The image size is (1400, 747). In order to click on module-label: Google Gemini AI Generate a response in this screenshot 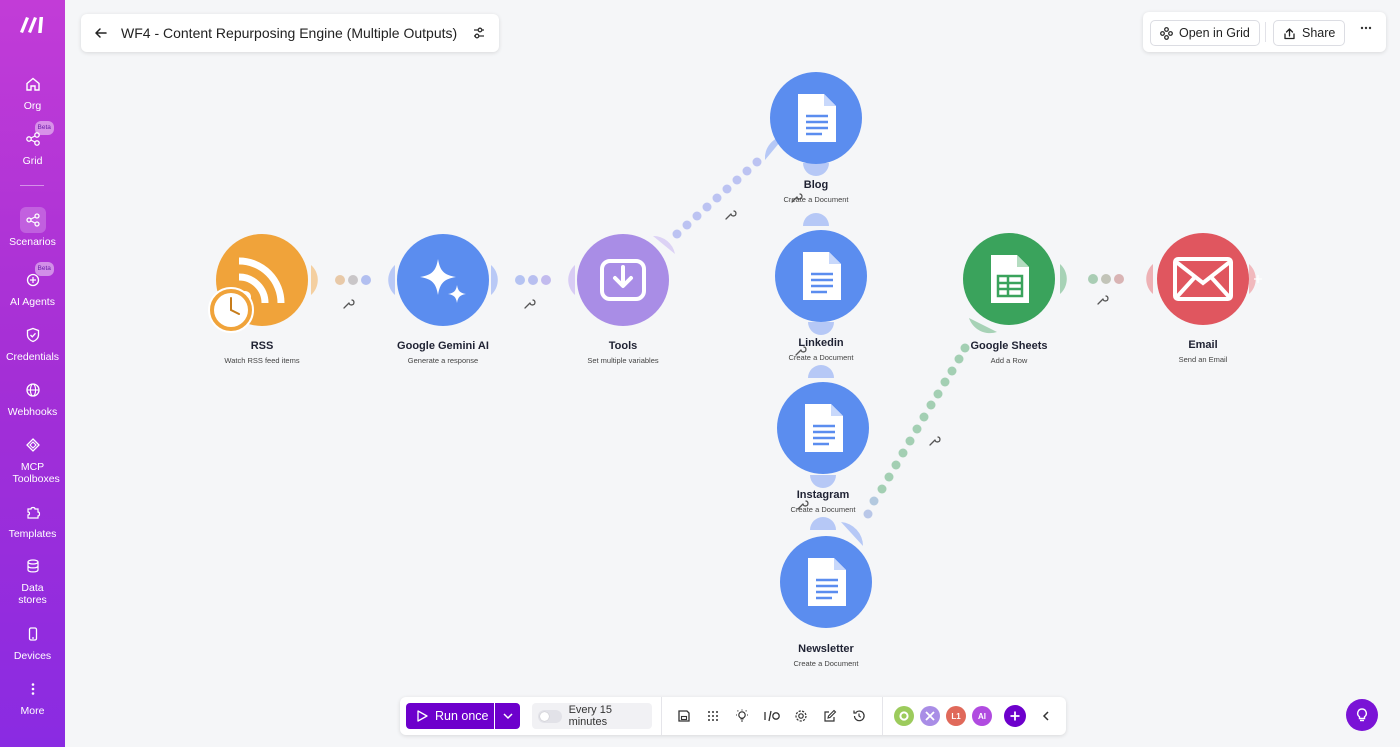, I will do `click(443, 352)`.